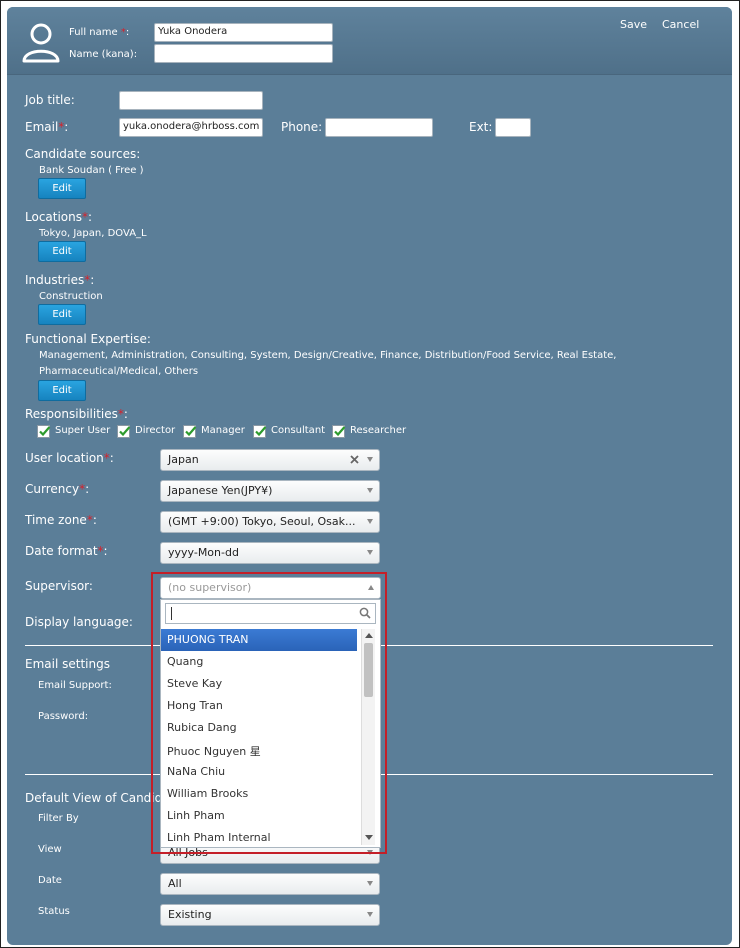 This screenshot has width=740, height=948. I want to click on ext-input, so click(513, 127).